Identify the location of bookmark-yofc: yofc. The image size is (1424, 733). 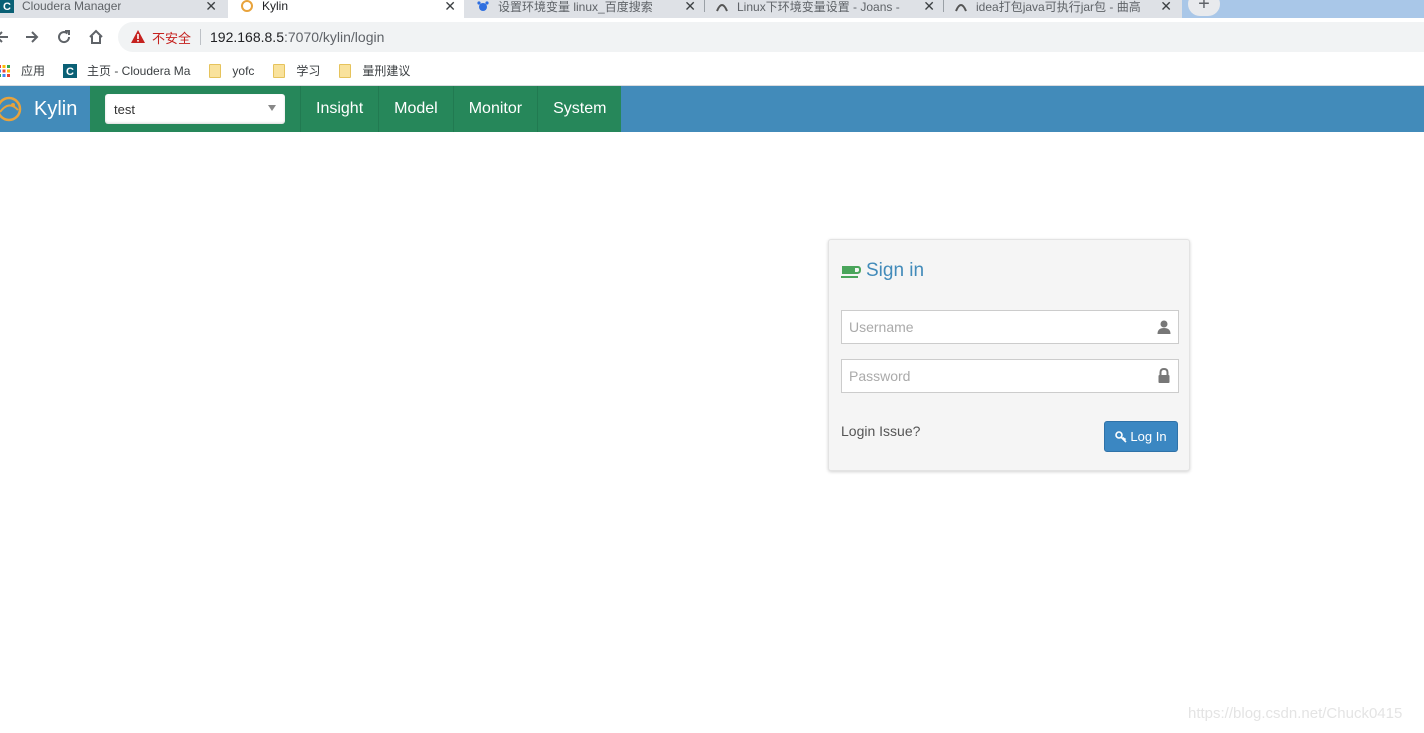
(231, 70).